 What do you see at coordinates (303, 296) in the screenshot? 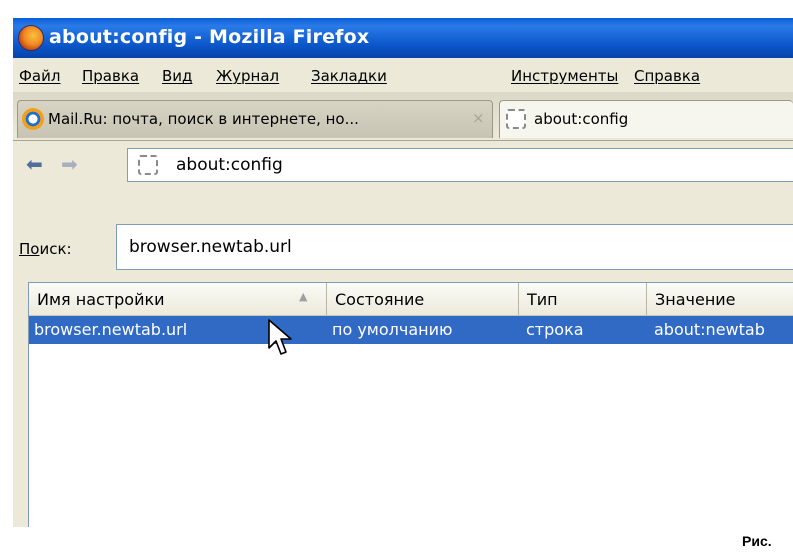
I see `sort-ascending-icon: ▲` at bounding box center [303, 296].